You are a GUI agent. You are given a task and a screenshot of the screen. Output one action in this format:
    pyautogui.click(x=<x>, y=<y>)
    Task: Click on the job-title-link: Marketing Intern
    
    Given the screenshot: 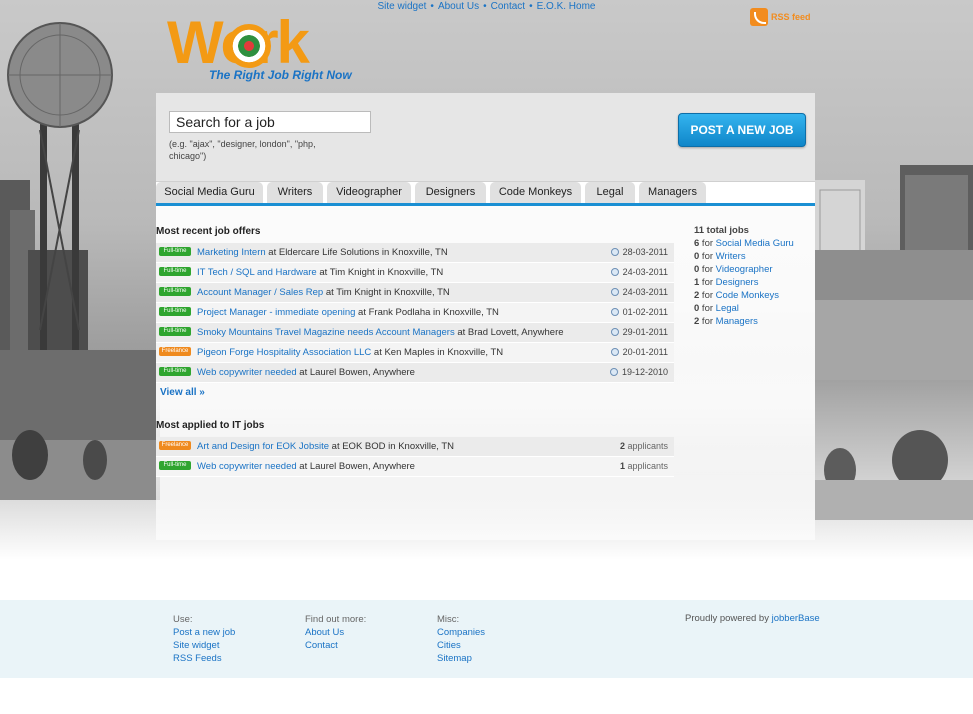 What is the action you would take?
    pyautogui.click(x=231, y=252)
    